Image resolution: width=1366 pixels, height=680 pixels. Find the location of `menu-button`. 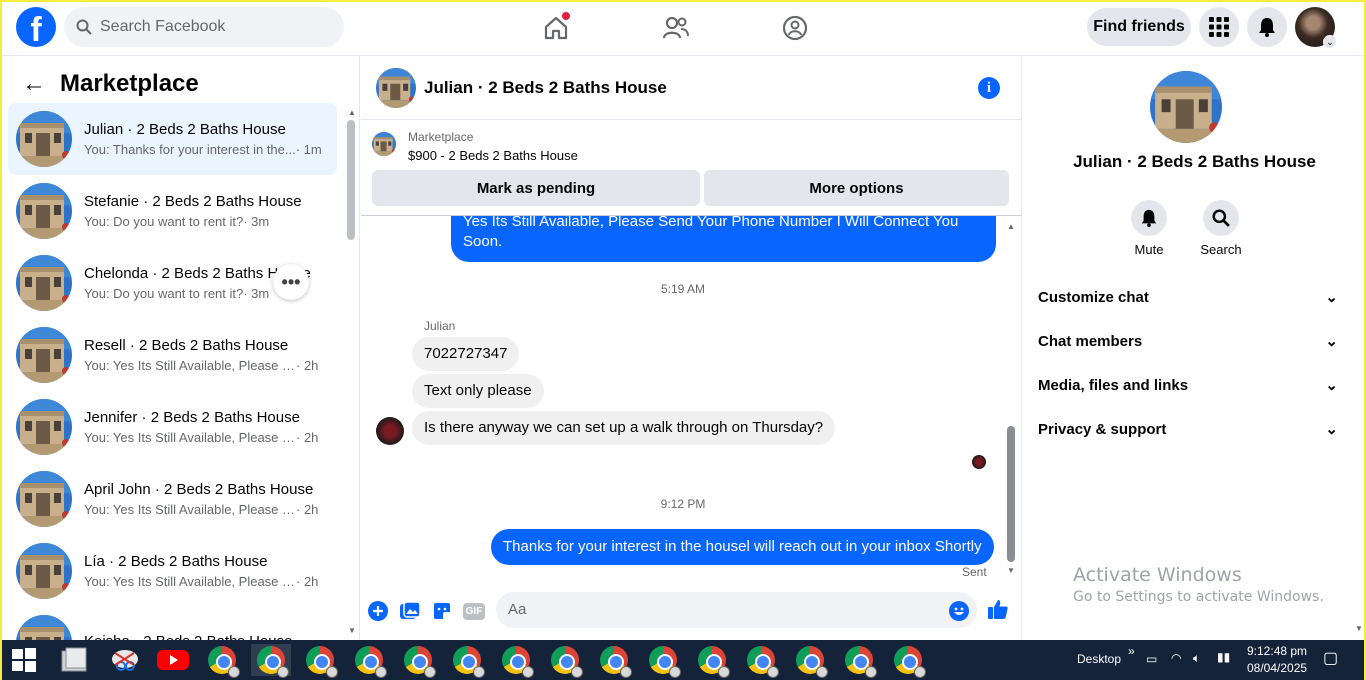

menu-button is located at coordinates (1219, 27).